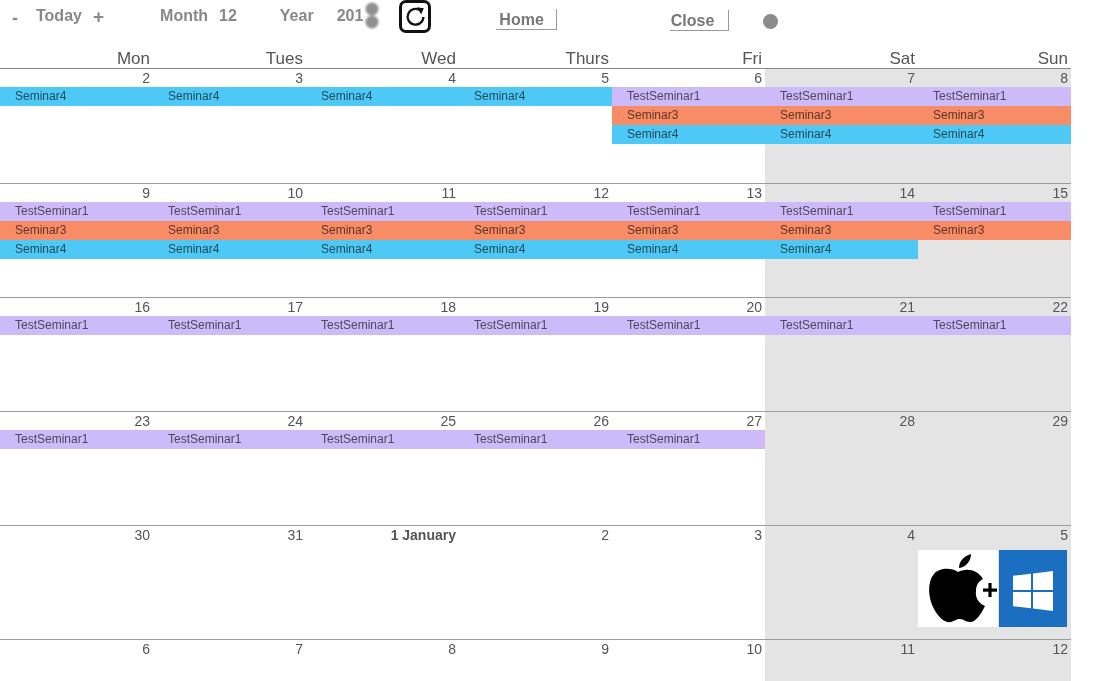 Image resolution: width=1119 pixels, height=681 pixels. Describe the element at coordinates (59, 16) in the screenshot. I see `today-button: Today` at that location.